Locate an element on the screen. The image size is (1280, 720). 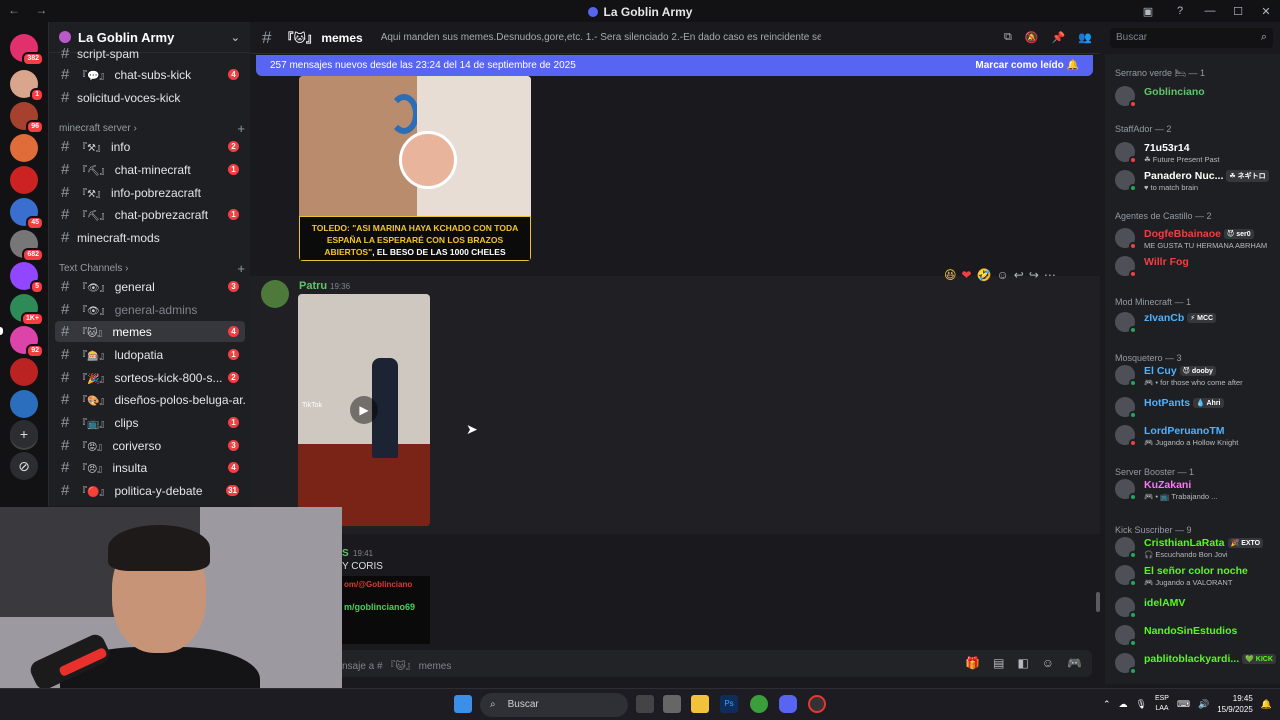
member-item: Willr Fog is located at coordinates (1195, 268).